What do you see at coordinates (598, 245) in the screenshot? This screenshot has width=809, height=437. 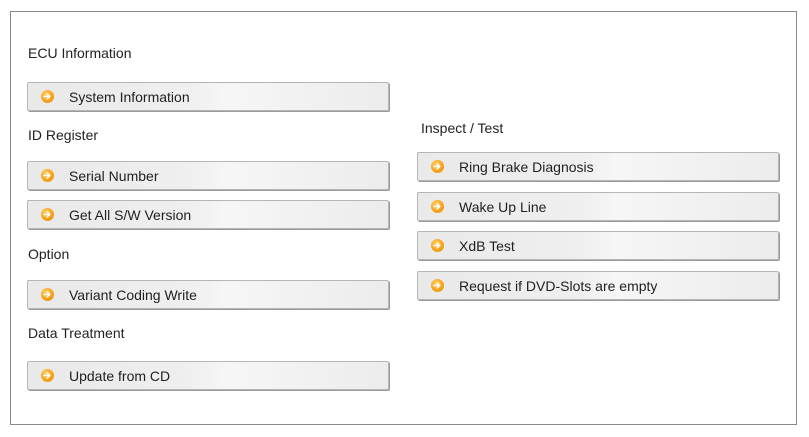 I see `xdb-test-button: XdB Test` at bounding box center [598, 245].